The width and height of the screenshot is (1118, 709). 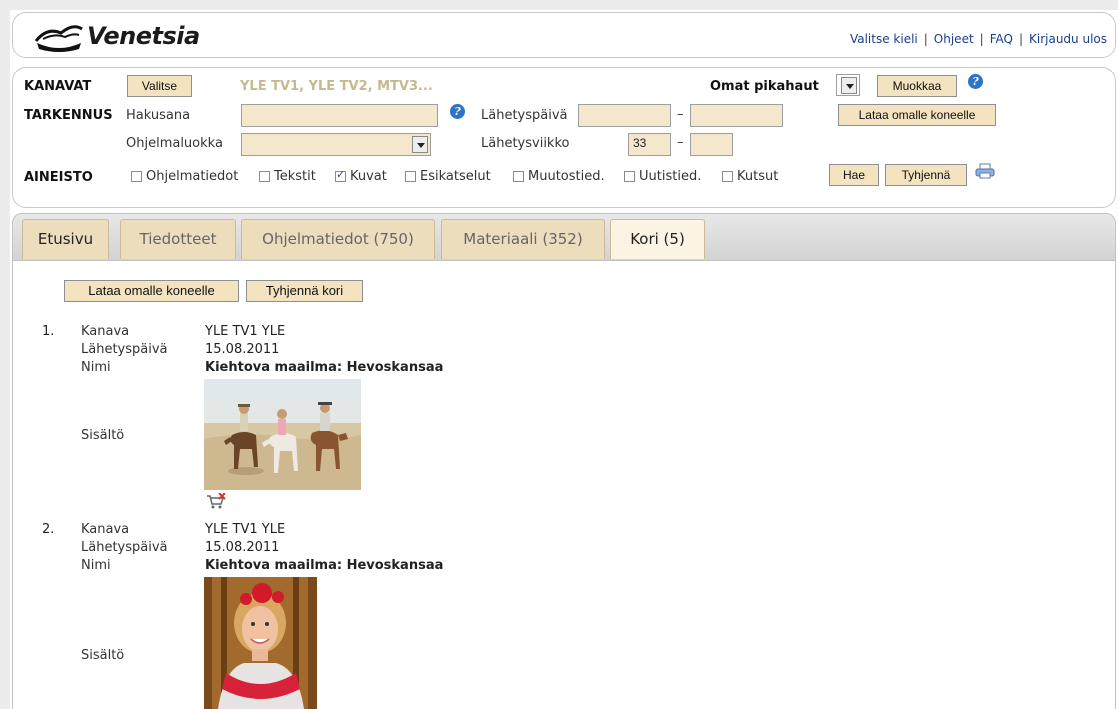 I want to click on tab-material: Materiaali (352), so click(x=523, y=239).